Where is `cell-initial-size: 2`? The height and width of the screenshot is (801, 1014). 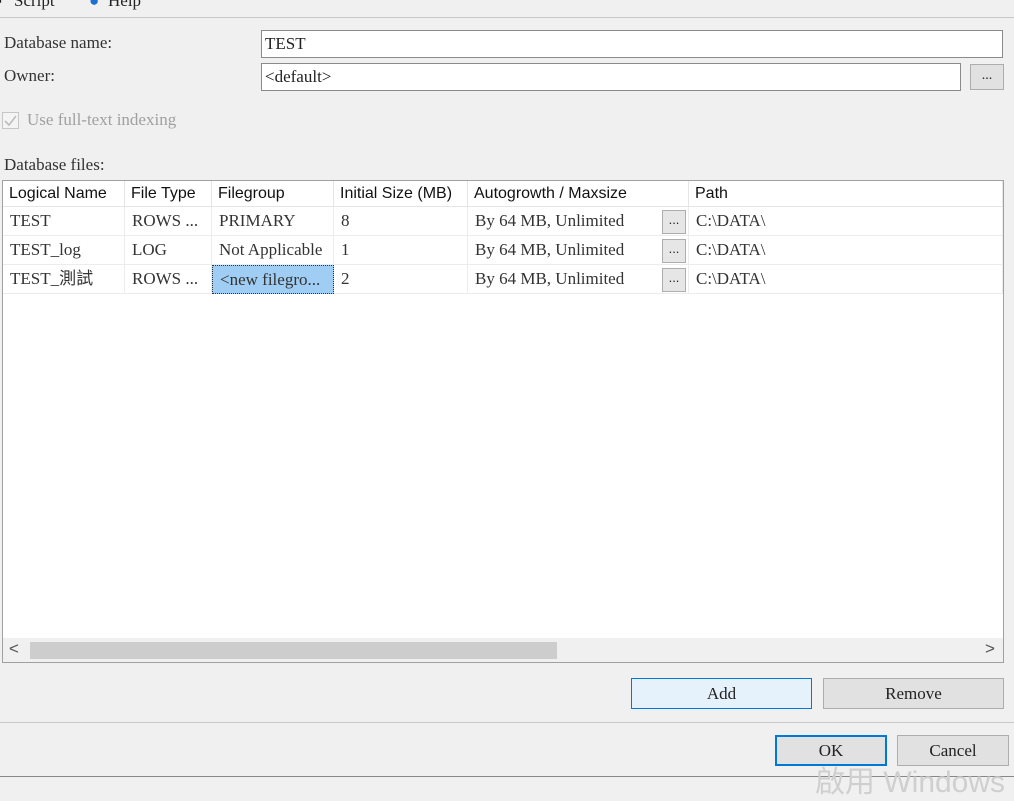
cell-initial-size: 2 is located at coordinates (401, 279).